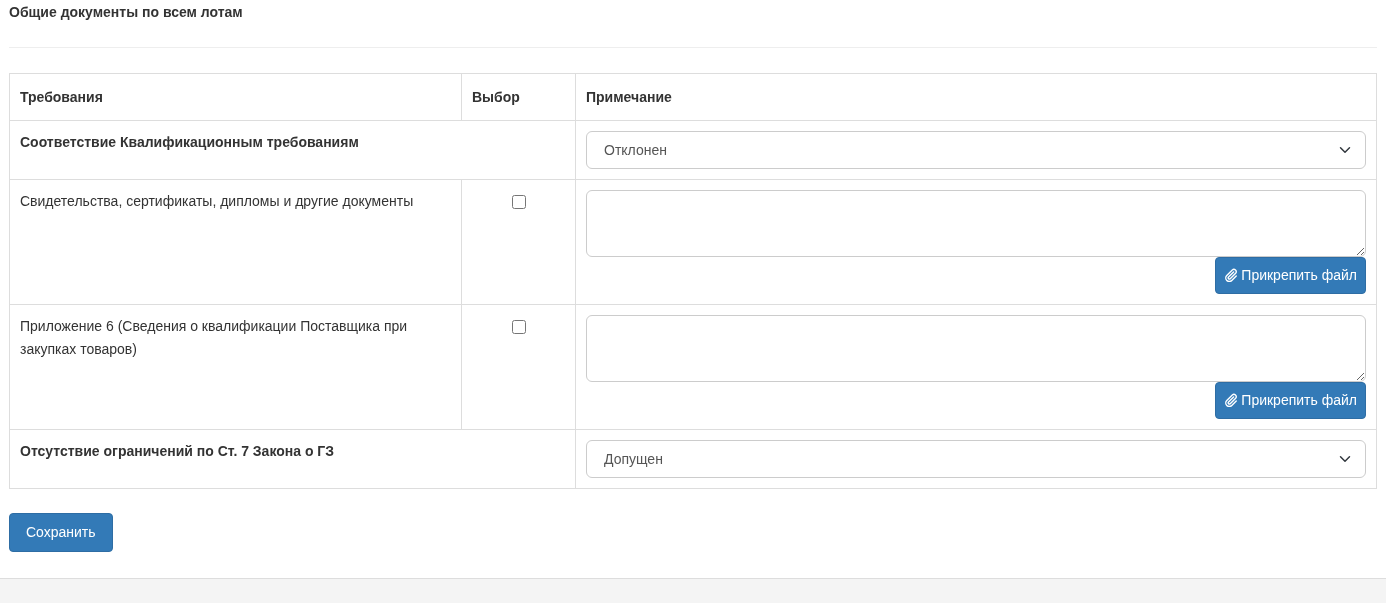  What do you see at coordinates (61, 533) in the screenshot?
I see `save-button: Сохранить` at bounding box center [61, 533].